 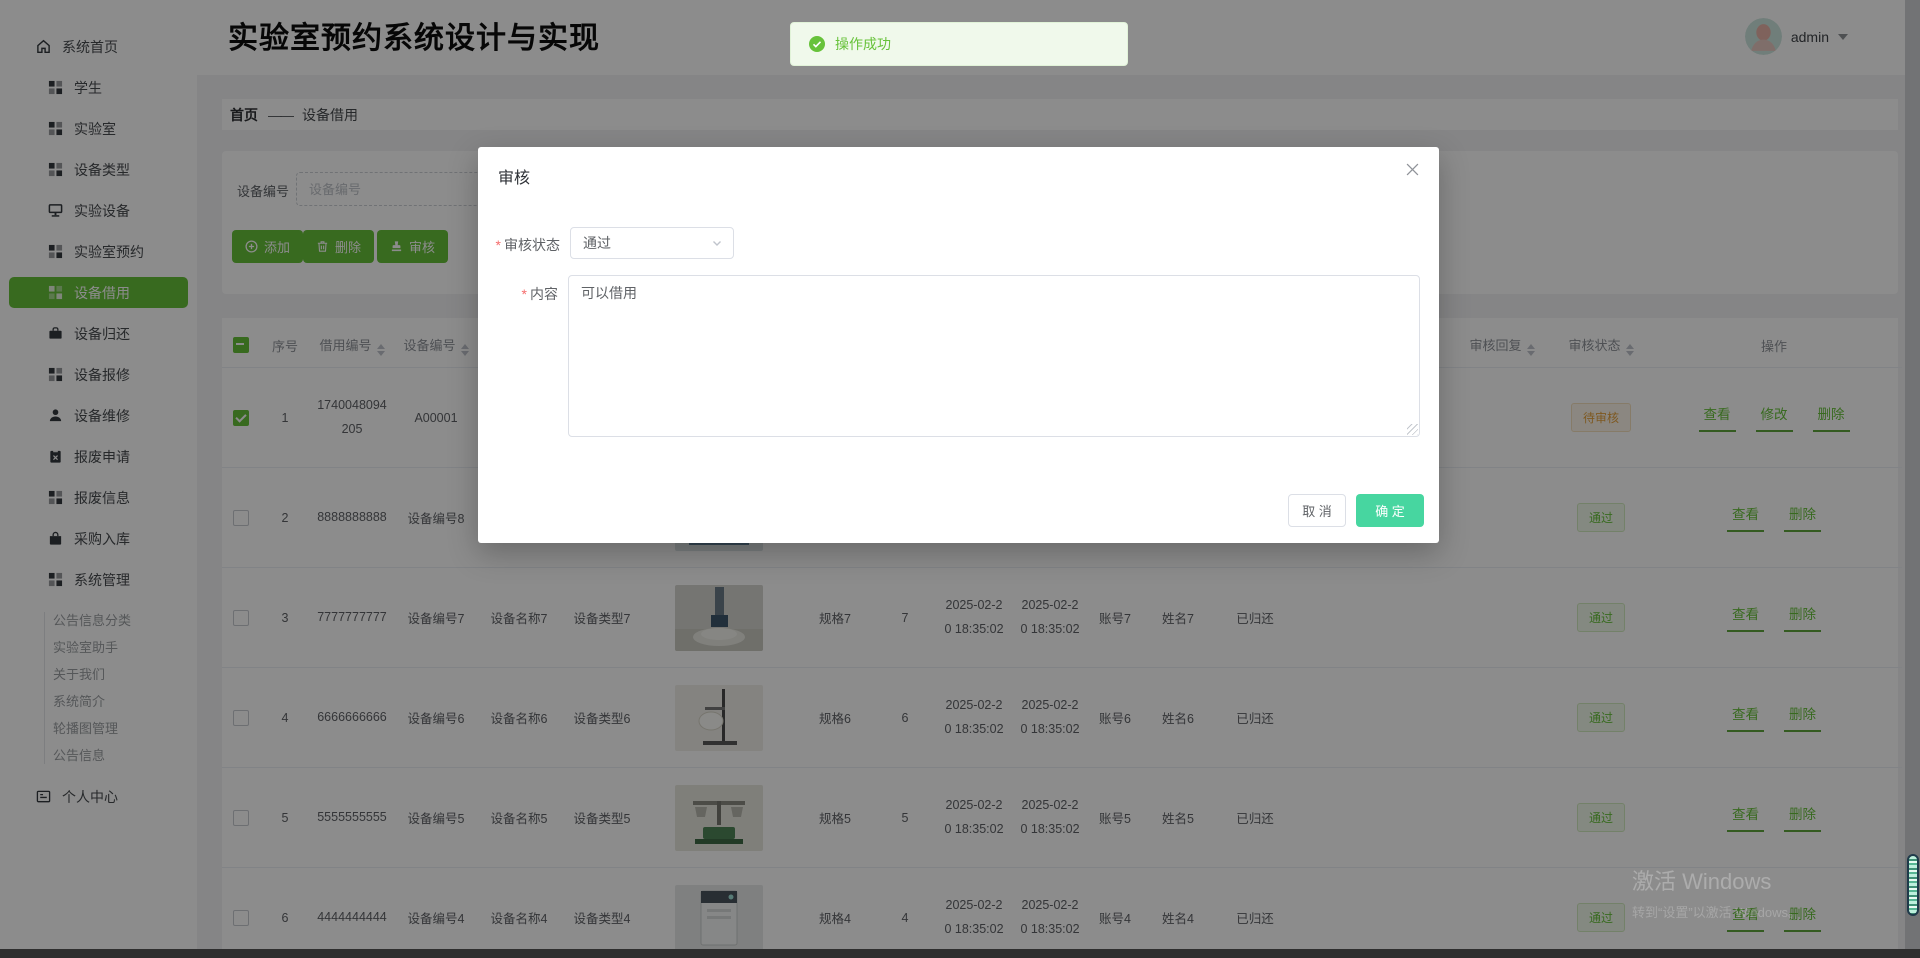 What do you see at coordinates (597, 243) in the screenshot?
I see `status-select-value: 通过` at bounding box center [597, 243].